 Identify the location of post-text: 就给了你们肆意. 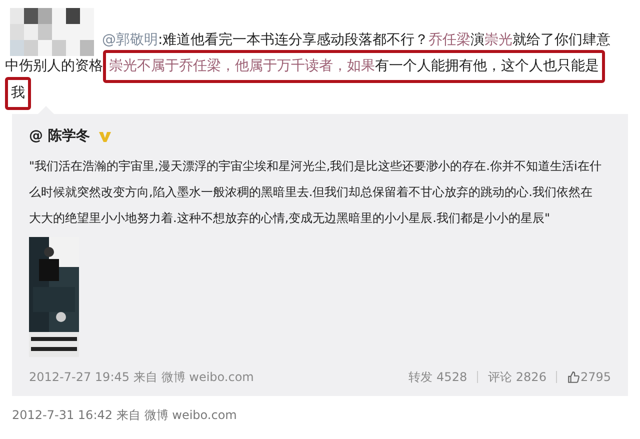
(561, 40).